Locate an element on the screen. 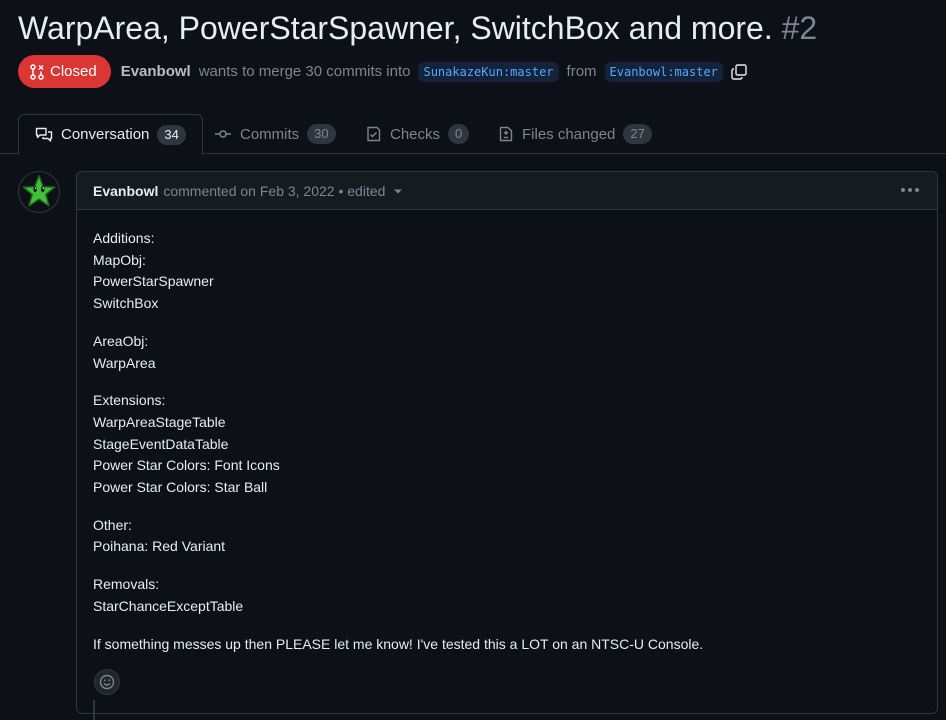  tab-conversation: Conversation 34 is located at coordinates (110, 134).